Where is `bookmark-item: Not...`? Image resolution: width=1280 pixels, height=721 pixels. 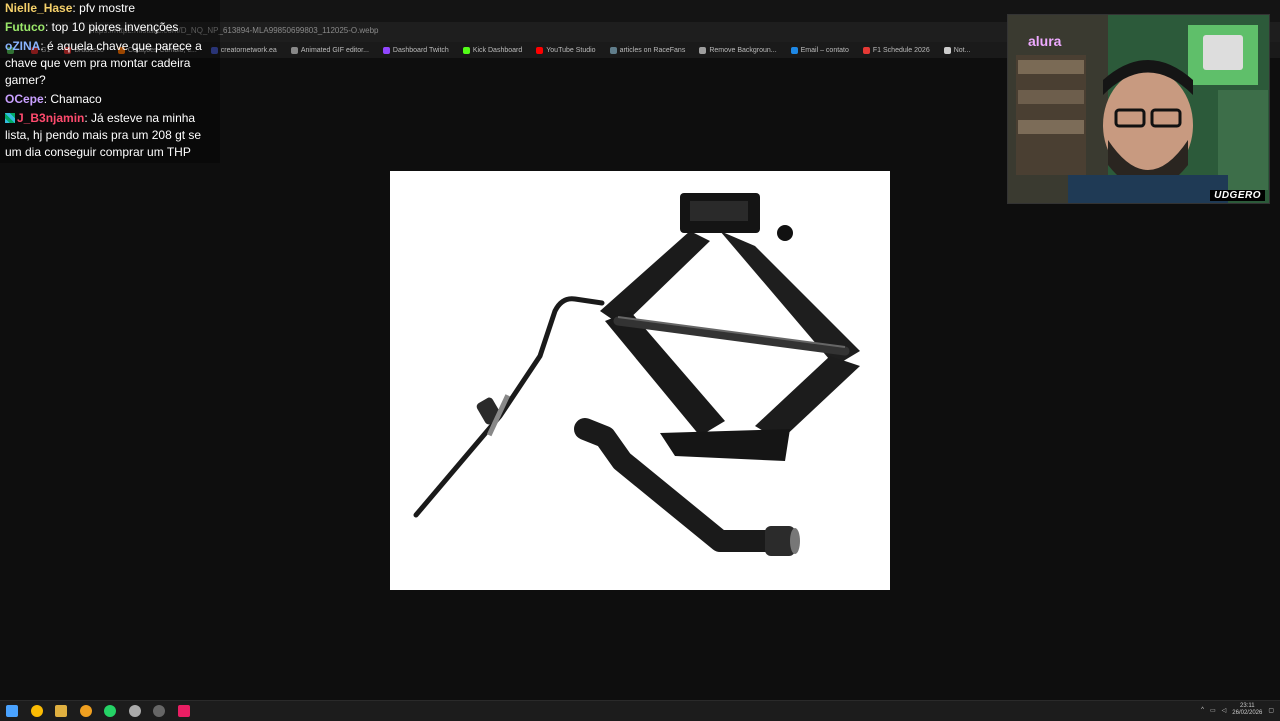
bookmark-item: Not... is located at coordinates (957, 50).